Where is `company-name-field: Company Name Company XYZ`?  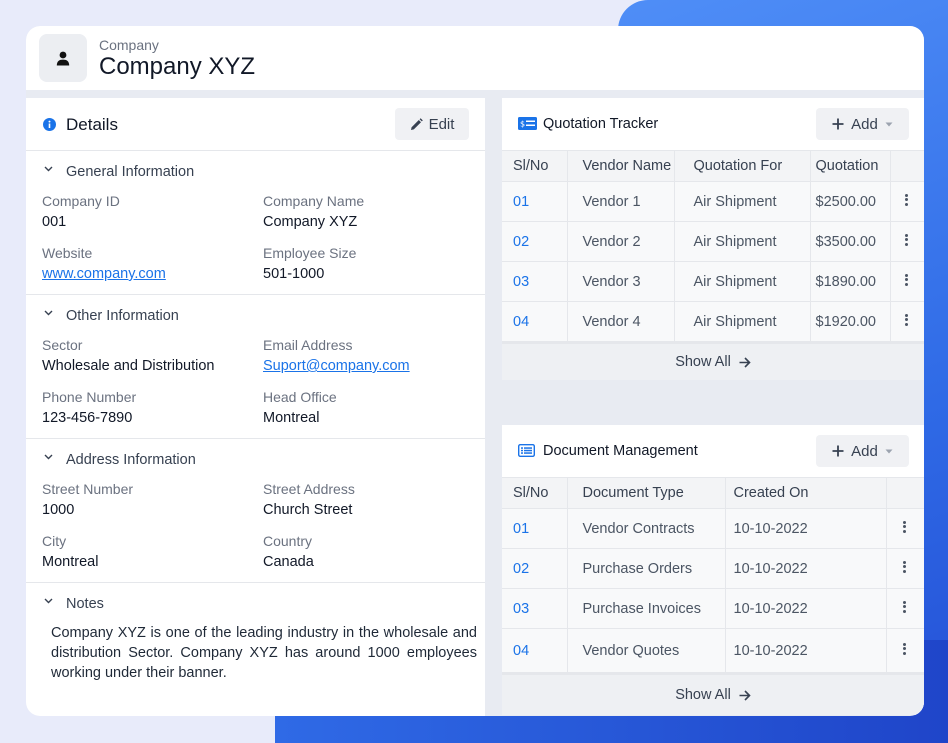 company-name-field: Company Name Company XYZ is located at coordinates (373, 217).